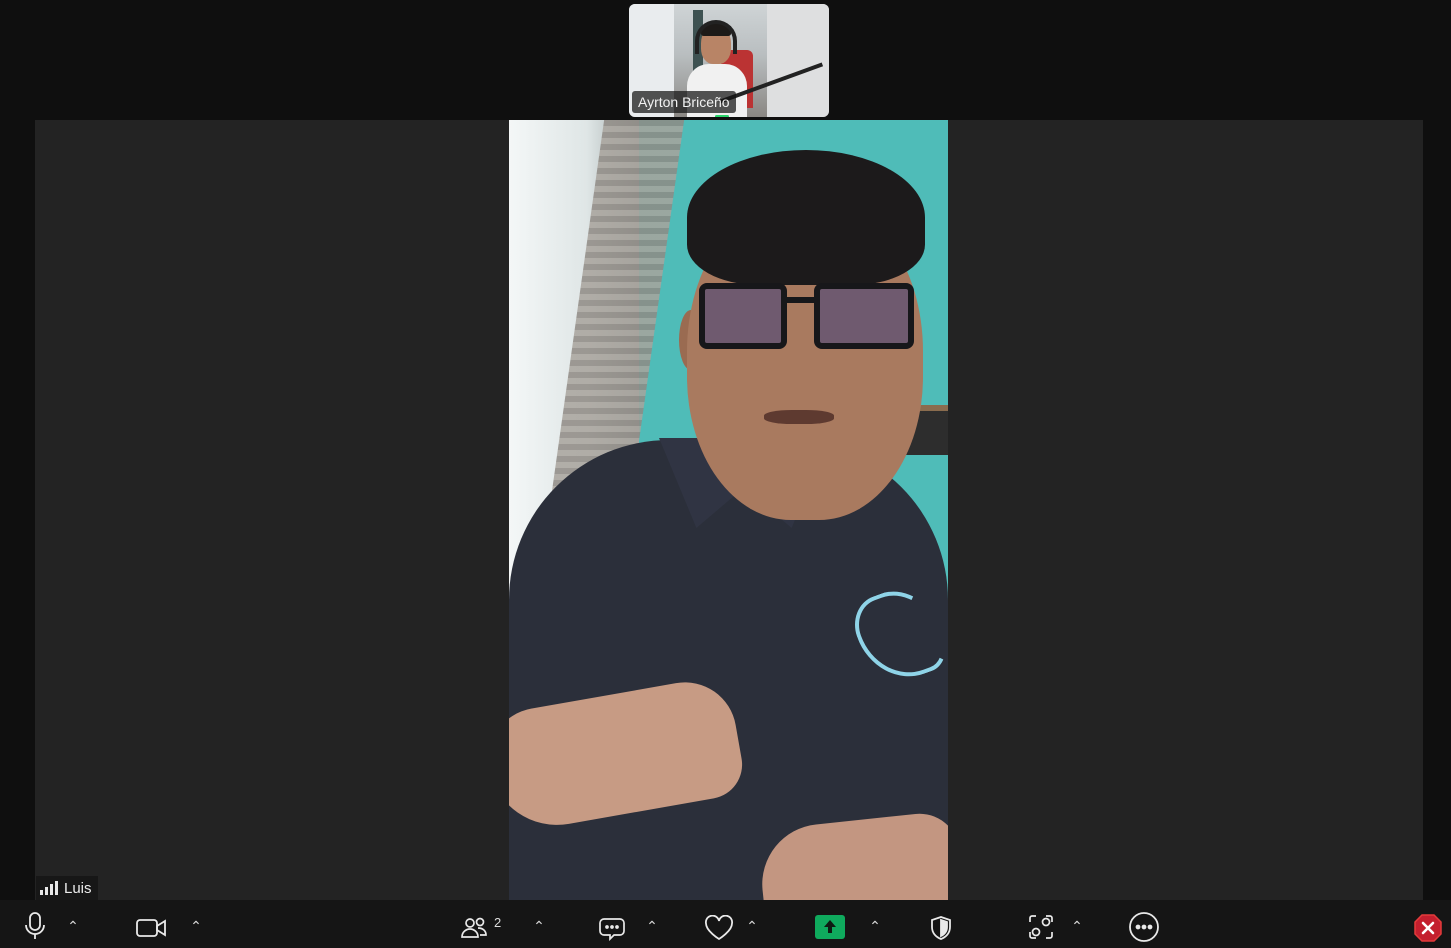 The height and width of the screenshot is (948, 1451). Describe the element at coordinates (151, 928) in the screenshot. I see `video-camera-icon` at that location.